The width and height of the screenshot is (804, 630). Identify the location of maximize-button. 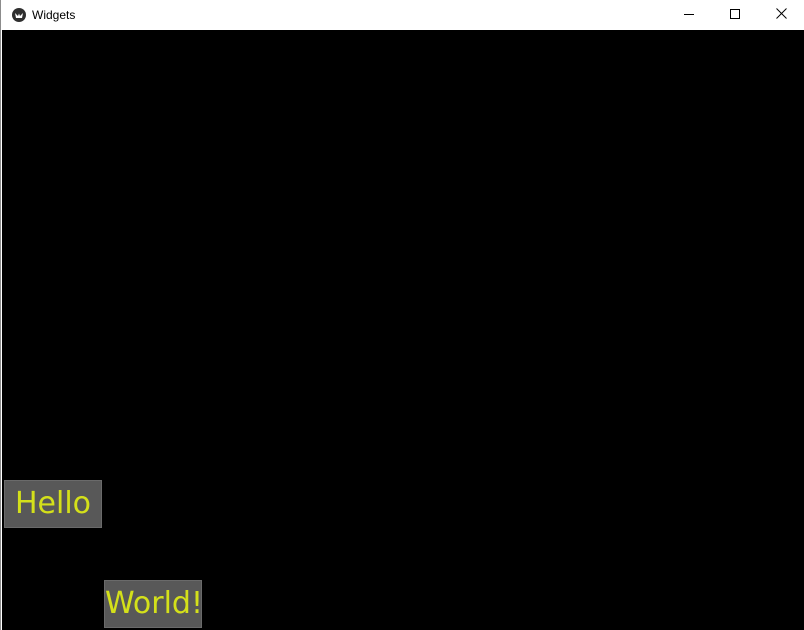
(735, 15).